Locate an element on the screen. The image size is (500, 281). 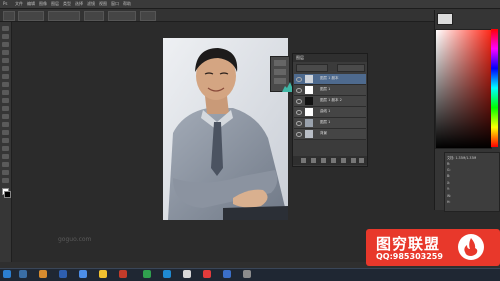
path-select-tool-icon is located at coordinates (5, 156).